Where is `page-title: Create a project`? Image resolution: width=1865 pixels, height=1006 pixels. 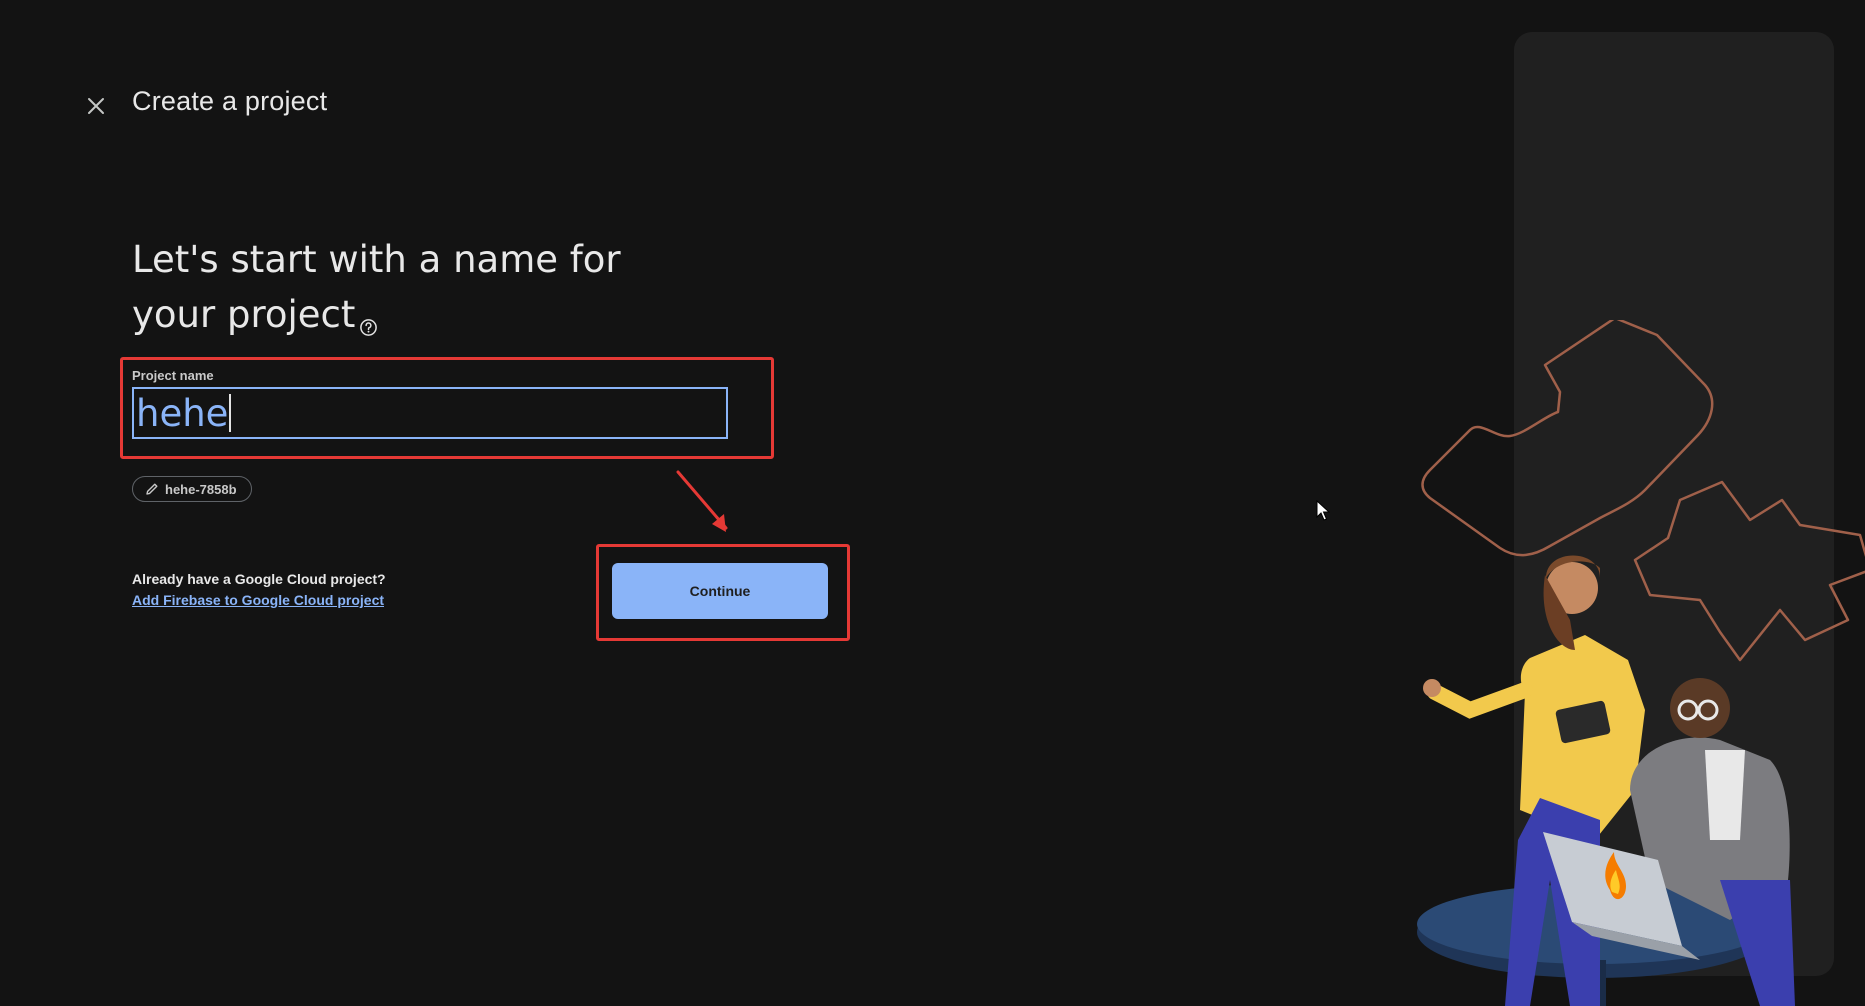 page-title: Create a project is located at coordinates (230, 101).